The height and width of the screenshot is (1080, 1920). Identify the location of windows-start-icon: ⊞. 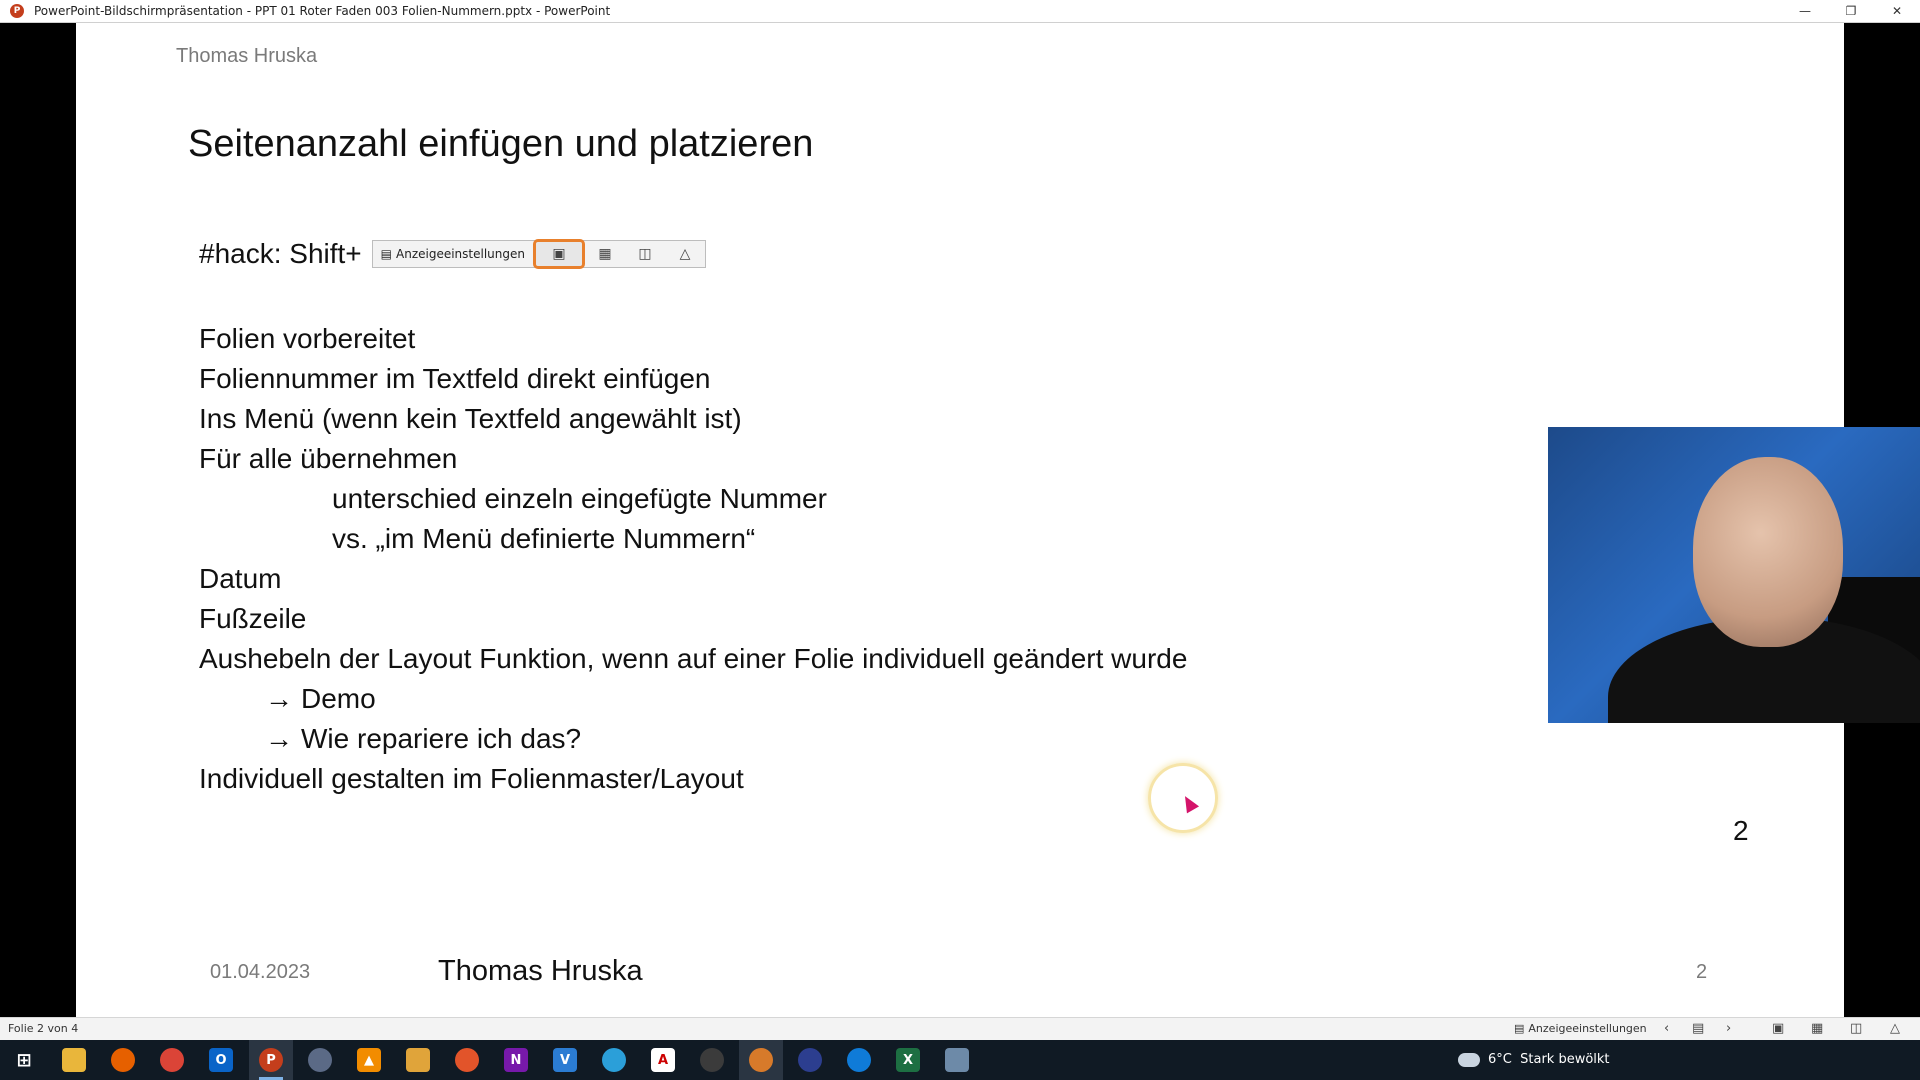
(24, 1060).